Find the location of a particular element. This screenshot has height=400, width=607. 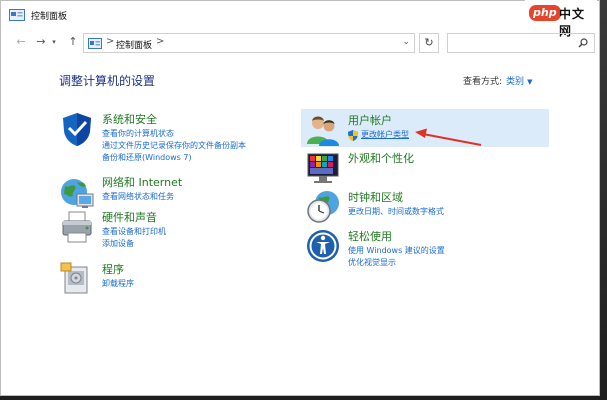

watermark: php 中文网 is located at coordinates (561, 19).